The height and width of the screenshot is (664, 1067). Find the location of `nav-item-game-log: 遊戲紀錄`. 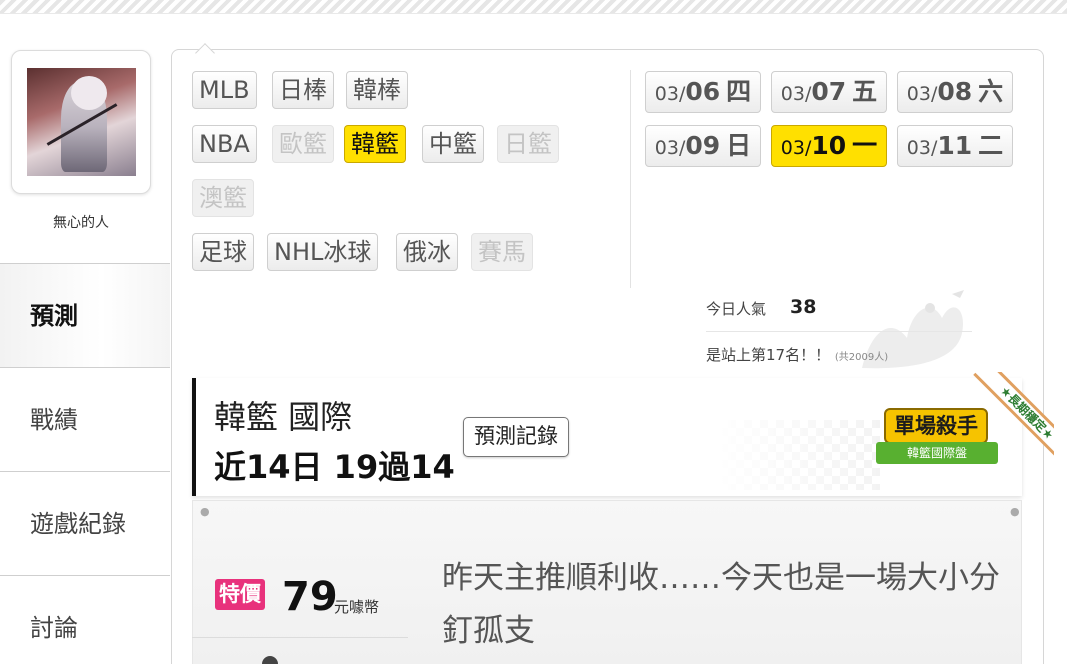

nav-item-game-log: 遊戲紀錄 is located at coordinates (85, 523).